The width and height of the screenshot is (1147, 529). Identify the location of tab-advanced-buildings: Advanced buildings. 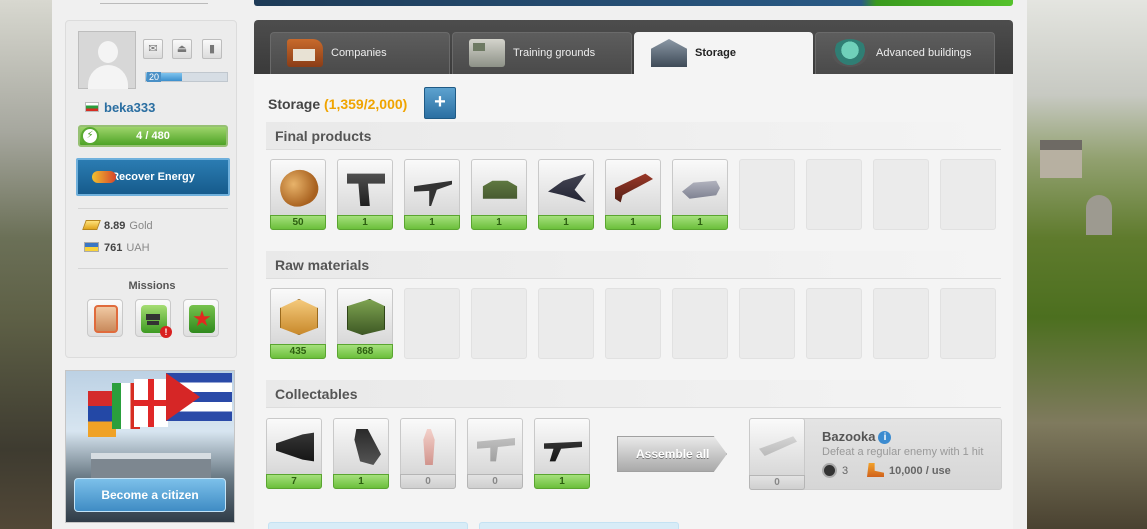
(905, 53).